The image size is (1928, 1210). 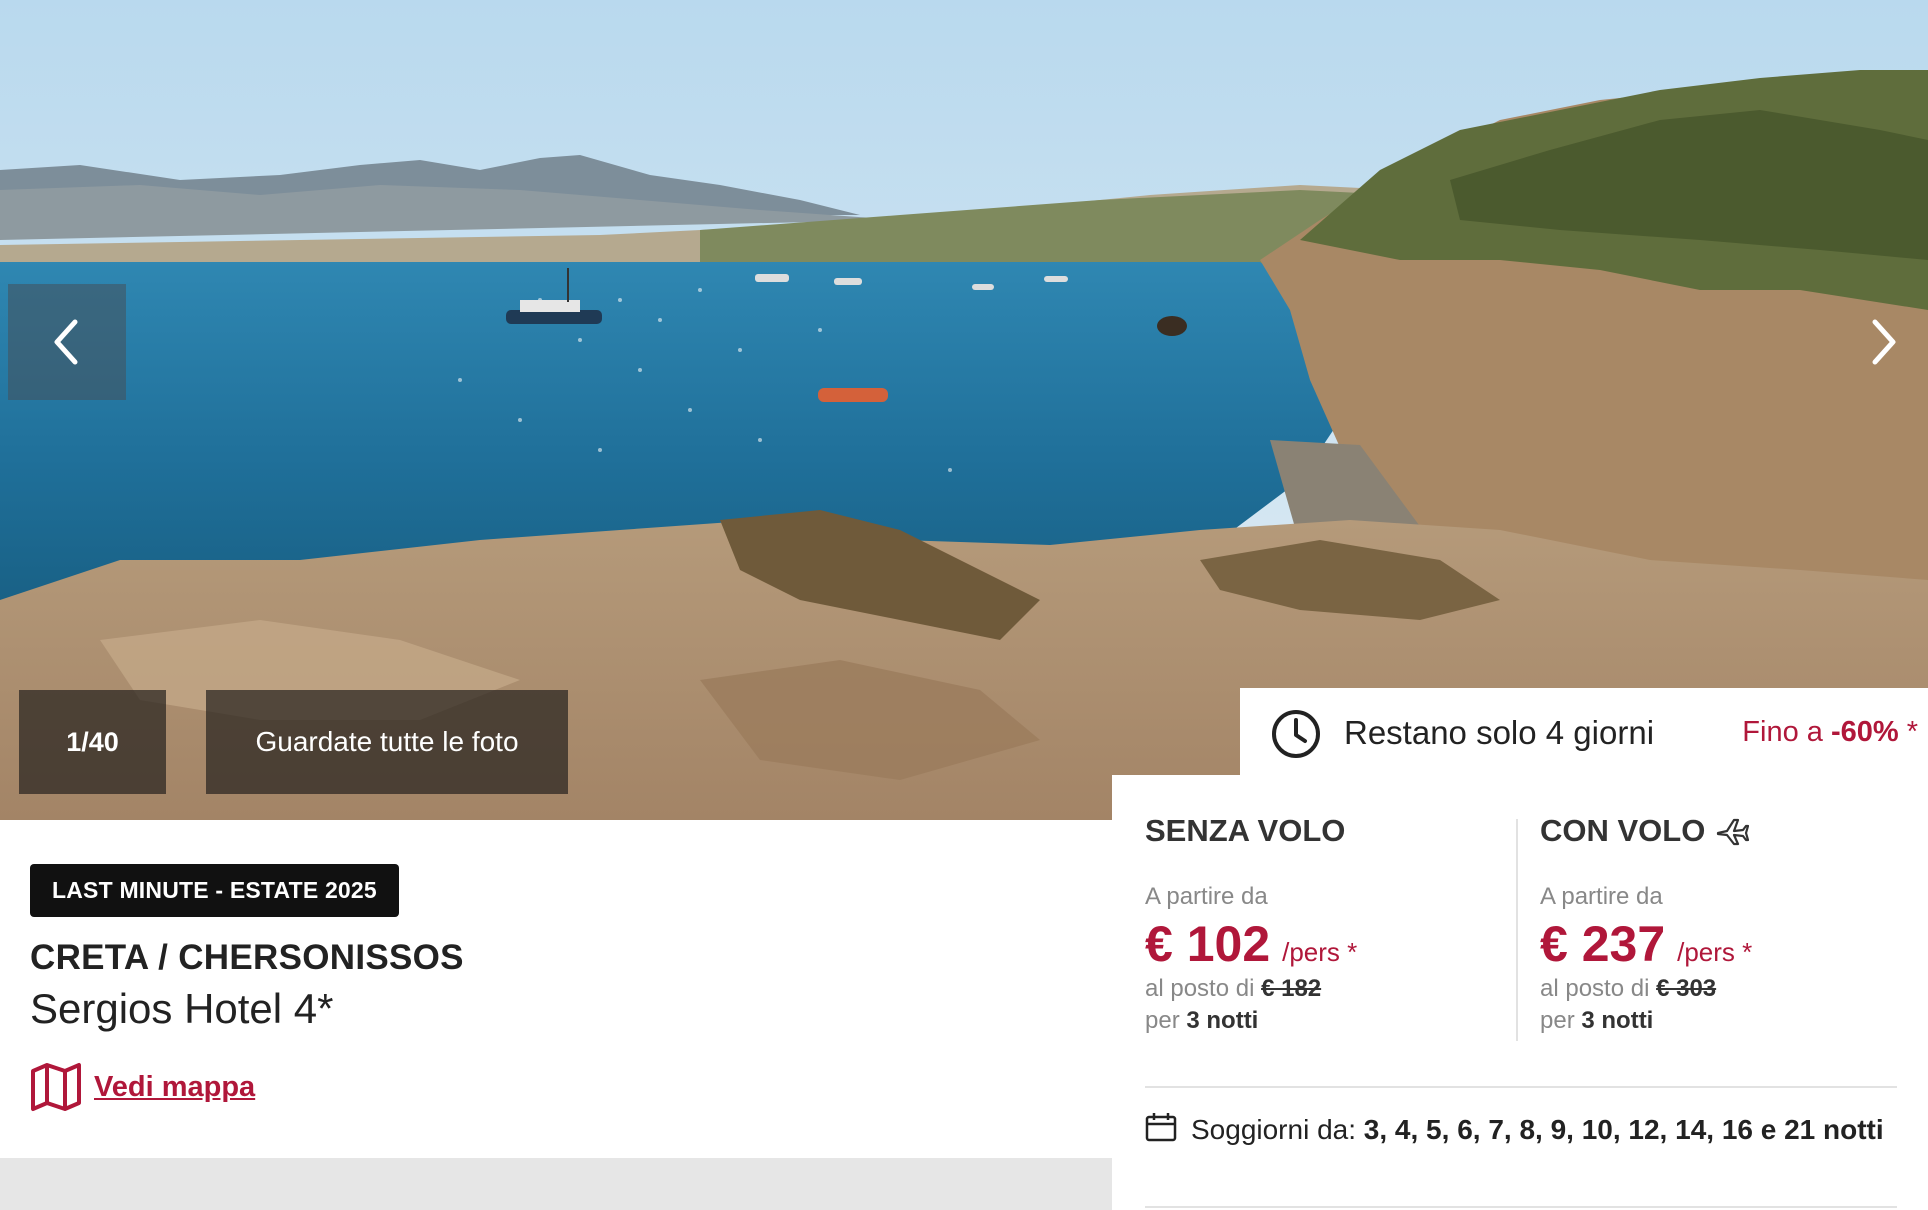 What do you see at coordinates (1277, 1129) in the screenshot?
I see `stays-label: Soggiorni da:` at bounding box center [1277, 1129].